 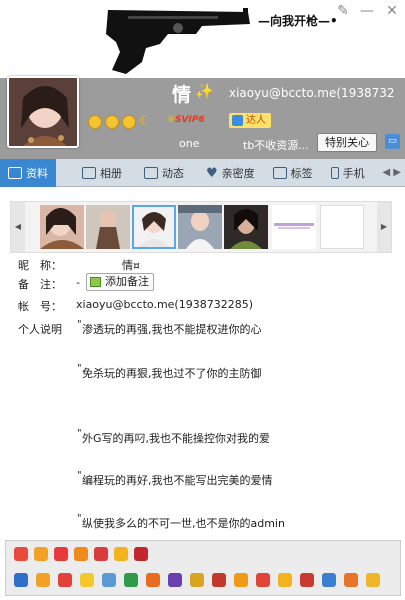 I want to click on photo-icon, so click(x=89, y=173).